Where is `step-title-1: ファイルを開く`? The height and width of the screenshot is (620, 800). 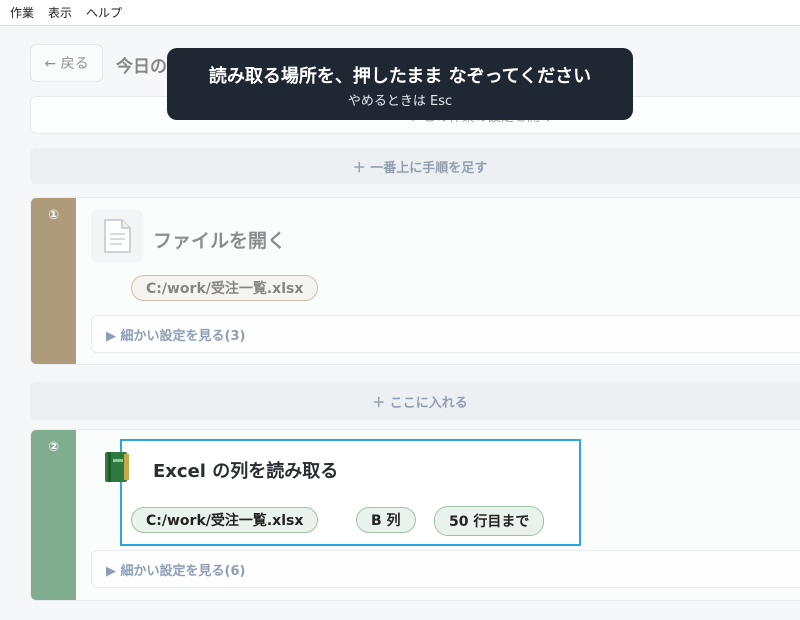
step-title-1: ファイルを開く is located at coordinates (220, 241).